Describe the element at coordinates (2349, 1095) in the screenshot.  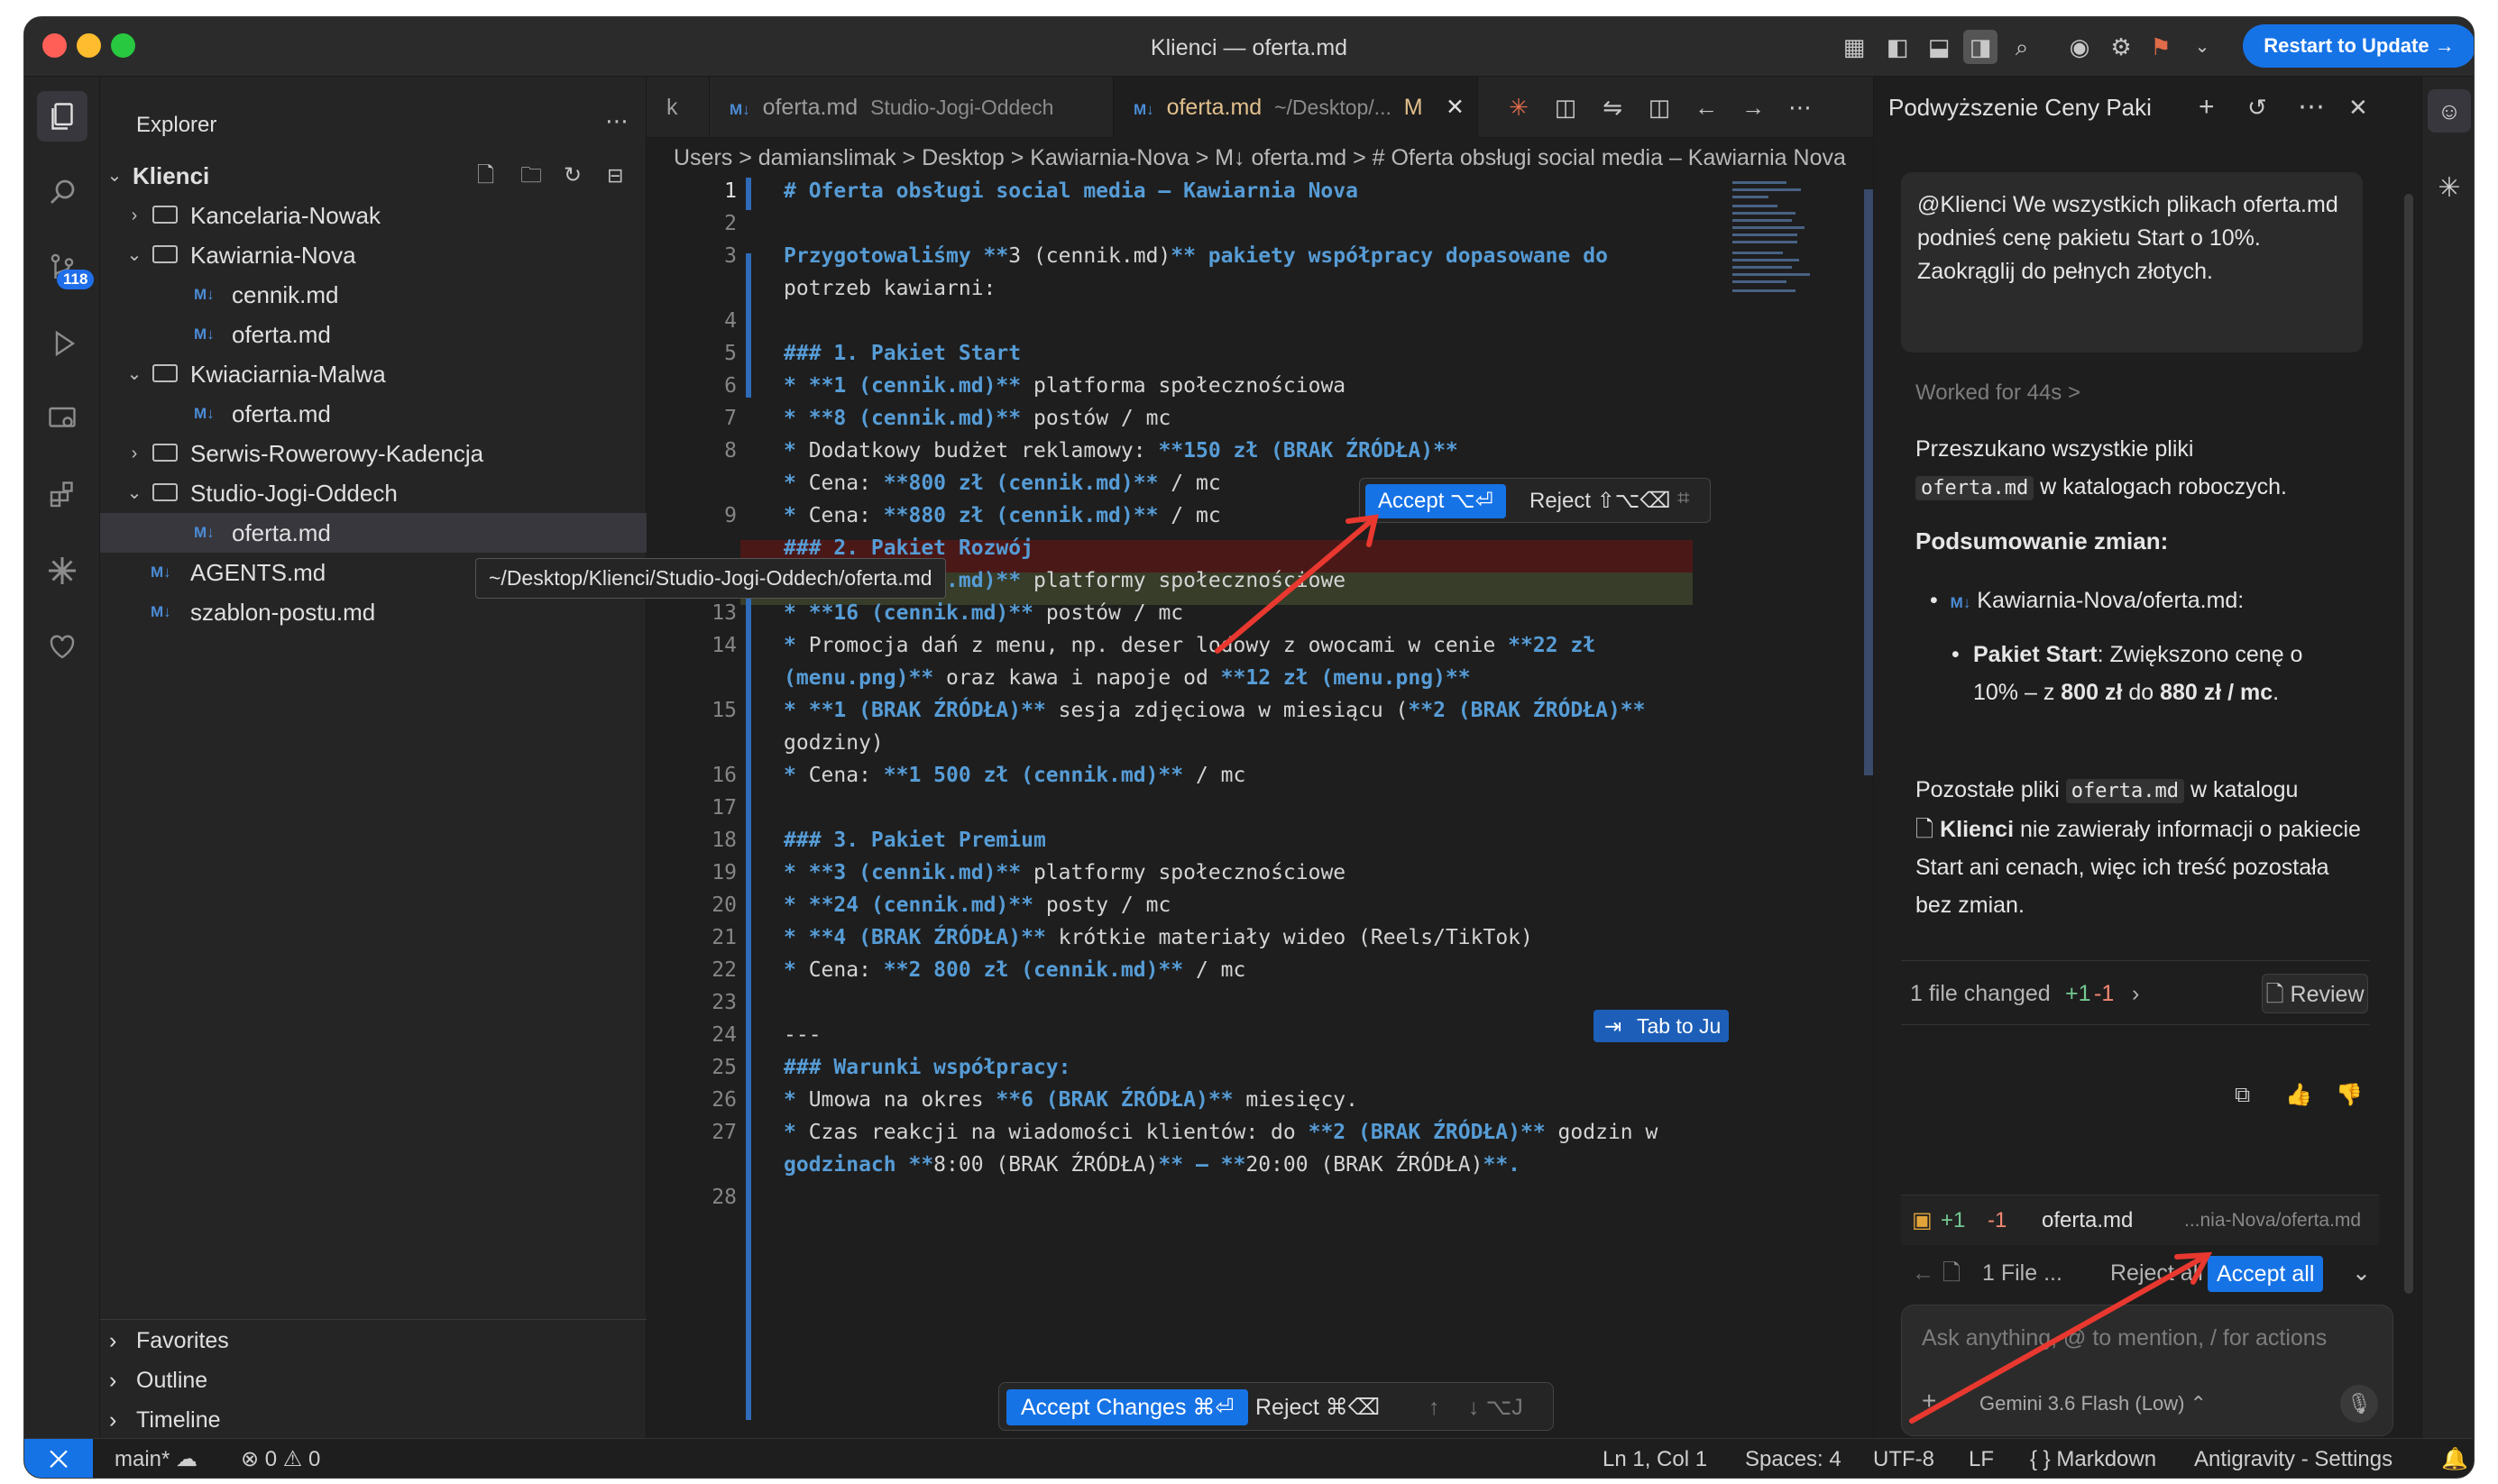
I see `thumbs-down-icon: 👎` at that location.